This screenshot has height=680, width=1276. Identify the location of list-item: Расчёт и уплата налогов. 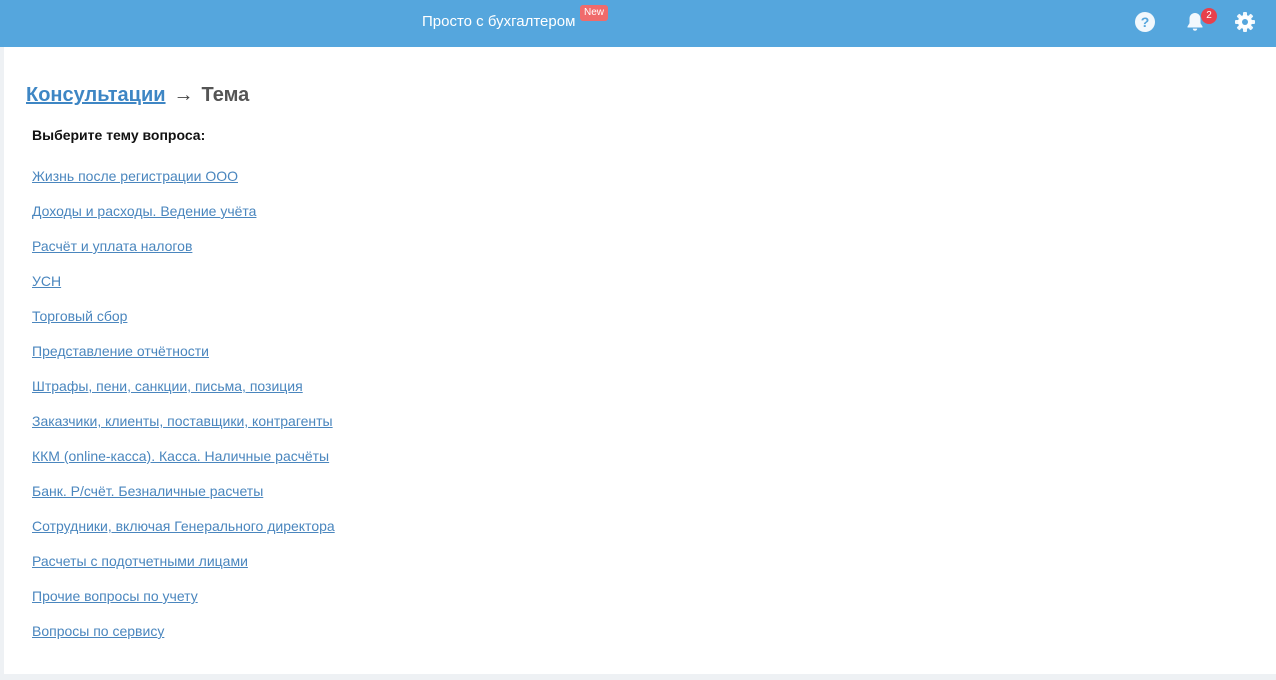
(183, 252).